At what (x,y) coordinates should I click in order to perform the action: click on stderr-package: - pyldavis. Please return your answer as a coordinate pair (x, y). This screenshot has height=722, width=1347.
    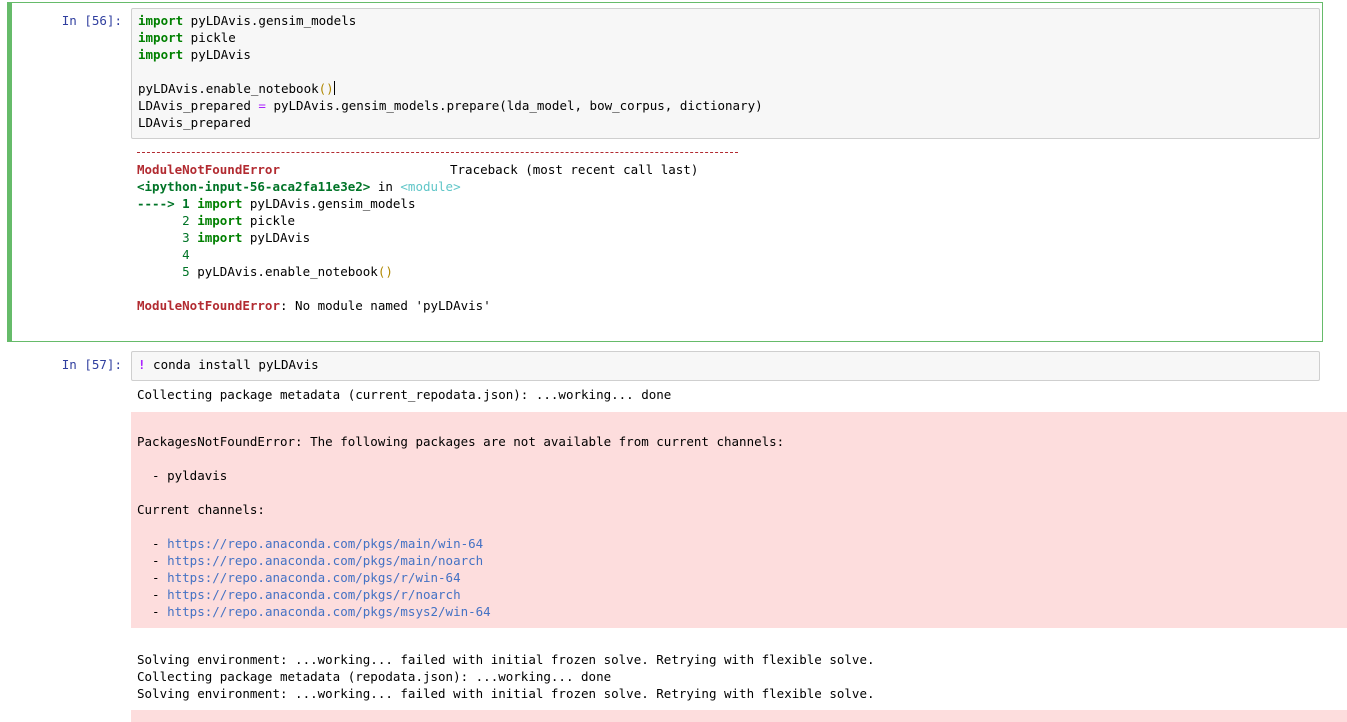
    Looking at the image, I should click on (182, 475).